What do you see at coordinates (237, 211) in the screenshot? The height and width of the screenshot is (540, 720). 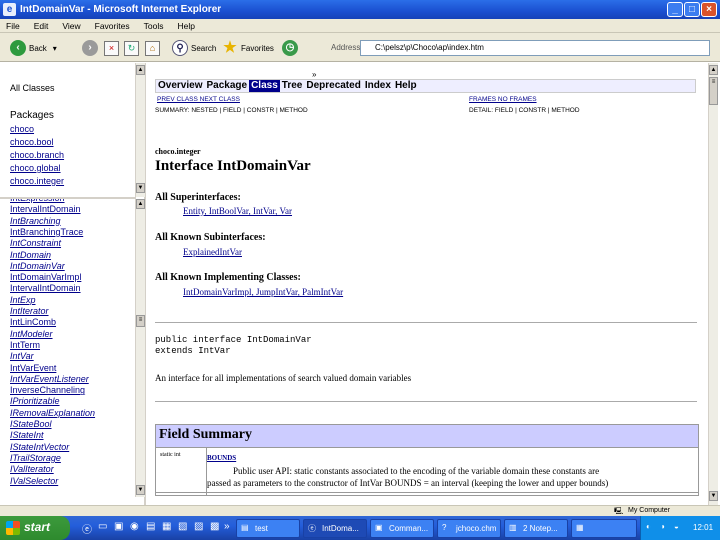 I see `superinterfaces-links: Entity, IntBoolVar, IntVar, Var` at bounding box center [237, 211].